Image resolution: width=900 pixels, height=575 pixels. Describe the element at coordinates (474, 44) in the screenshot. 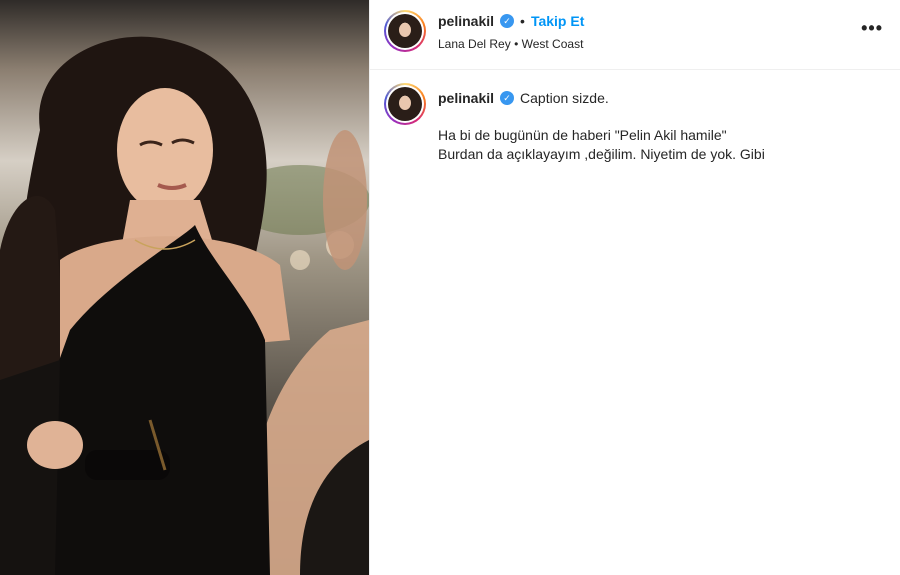

I see `audio-link: Lana Del Rey` at that location.